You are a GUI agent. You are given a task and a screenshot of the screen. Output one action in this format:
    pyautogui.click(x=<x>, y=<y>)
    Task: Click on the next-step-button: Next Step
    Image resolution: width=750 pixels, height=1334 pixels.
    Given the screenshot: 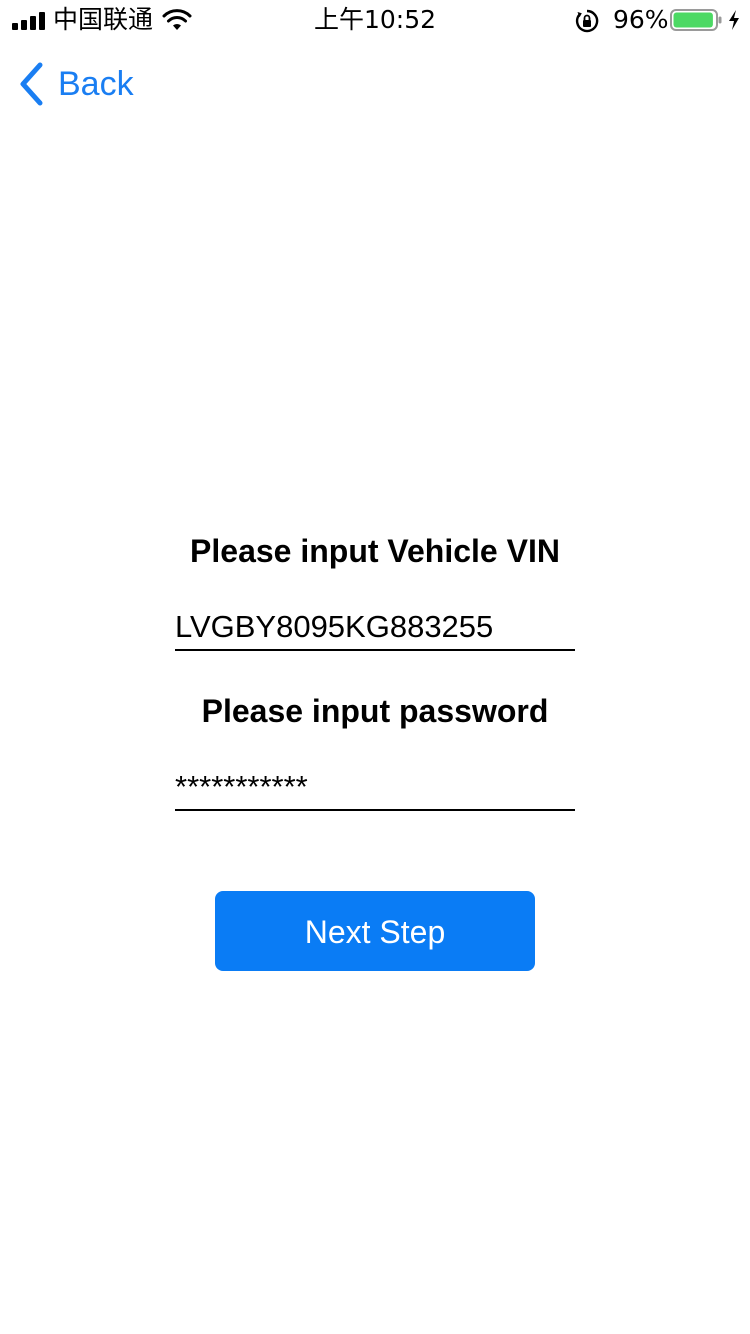 What is the action you would take?
    pyautogui.click(x=375, y=931)
    